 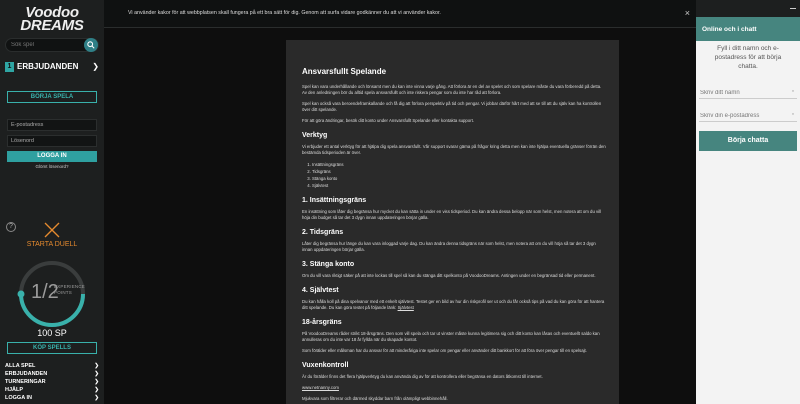 What do you see at coordinates (26, 374) in the screenshot?
I see `nav-label: ERBJUDANDEN` at bounding box center [26, 374].